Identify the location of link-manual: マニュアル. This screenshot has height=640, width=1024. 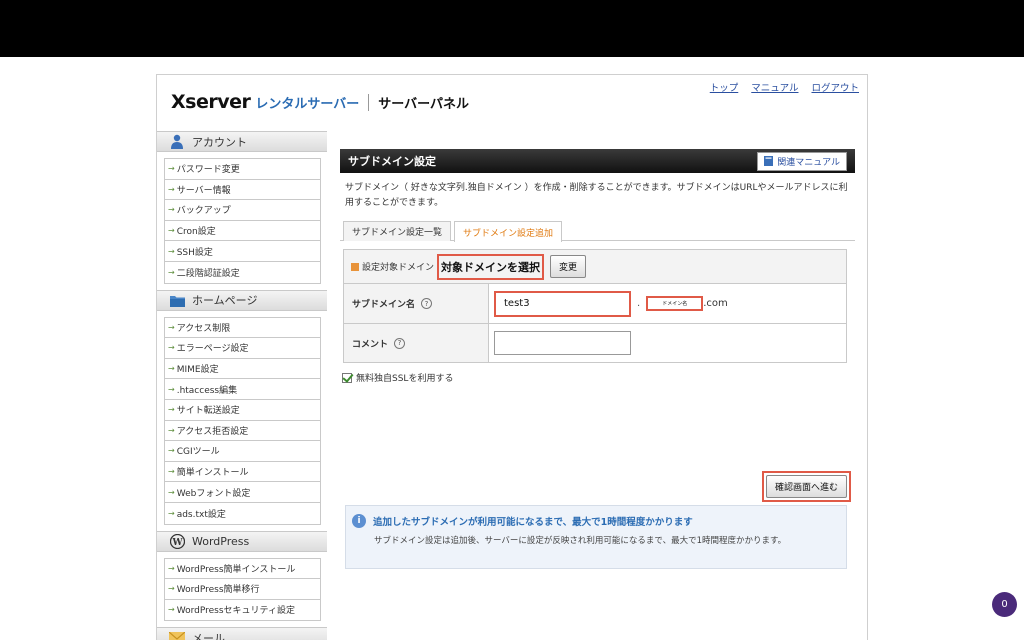
(774, 87).